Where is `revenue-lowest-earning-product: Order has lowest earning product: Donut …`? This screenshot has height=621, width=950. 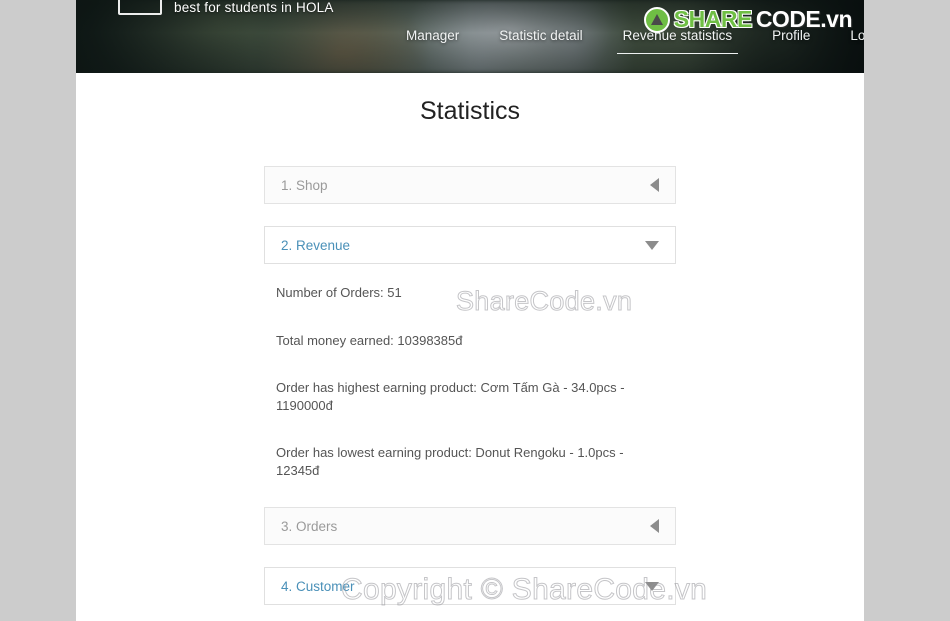
revenue-lowest-earning-product: Order has lowest earning product: Donut … is located at coordinates (450, 461).